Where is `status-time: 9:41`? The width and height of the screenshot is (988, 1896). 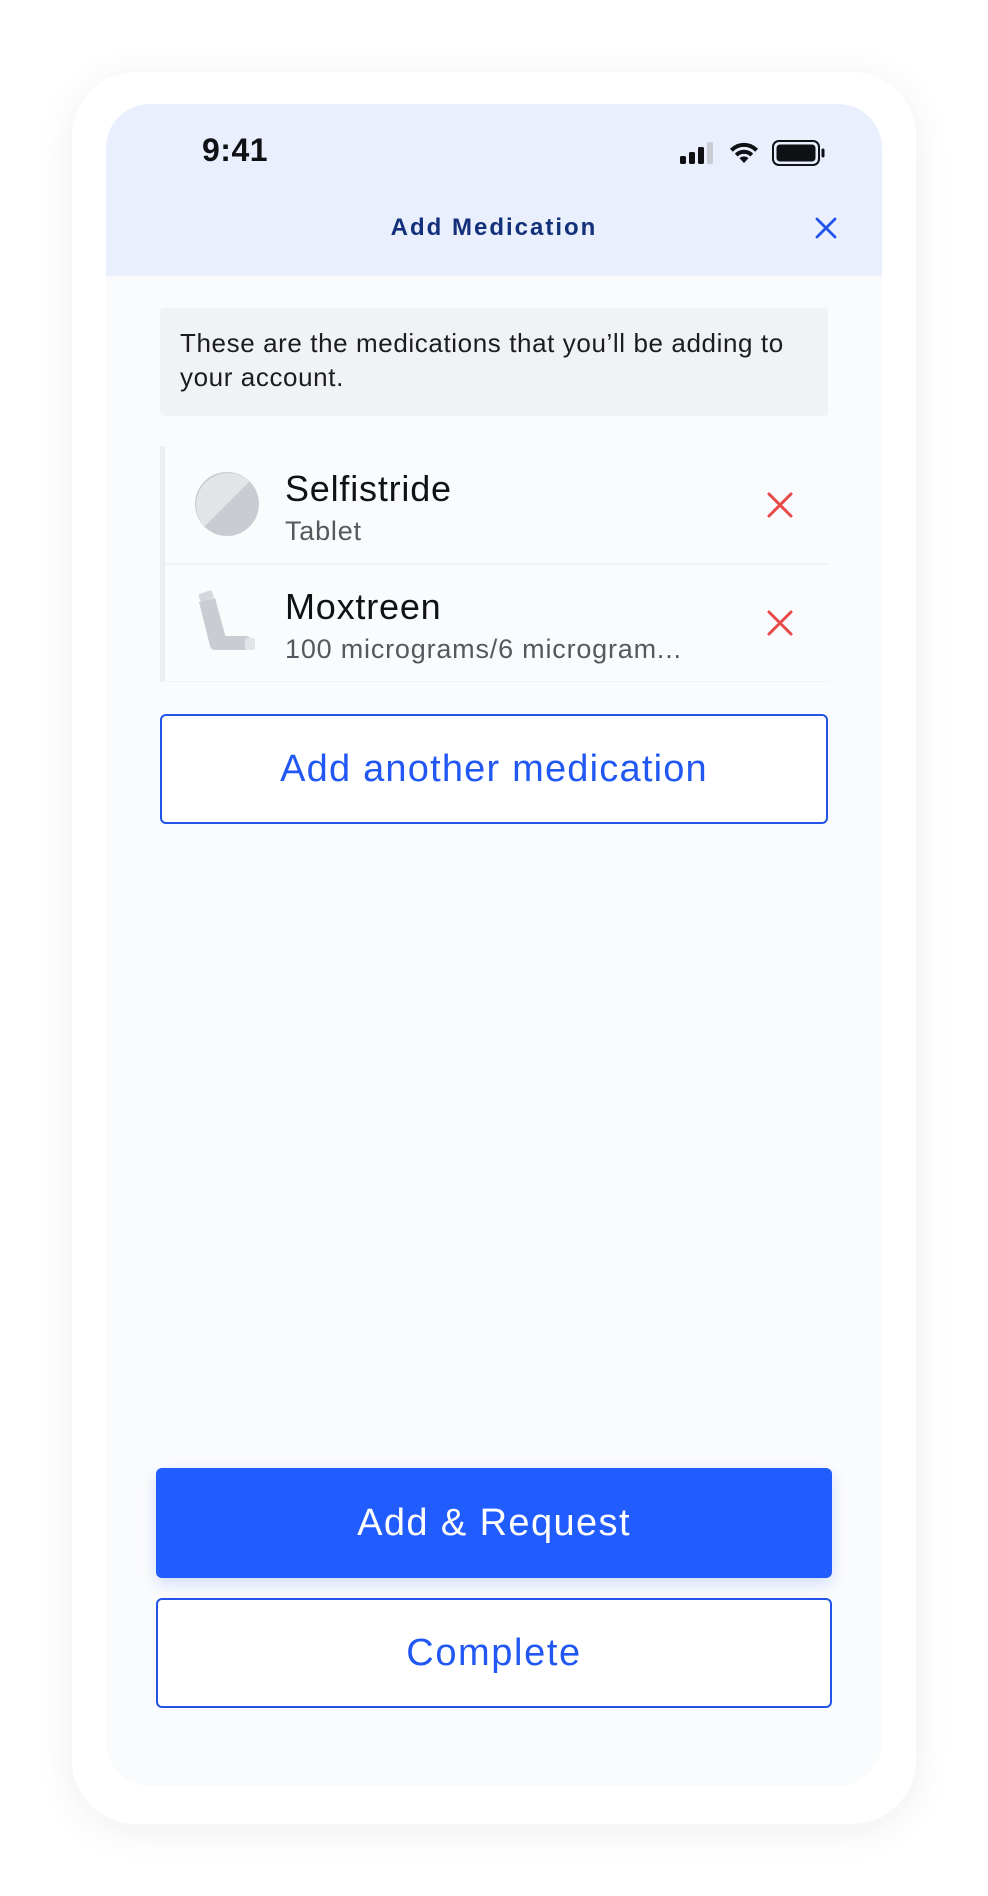 status-time: 9:41 is located at coordinates (235, 150).